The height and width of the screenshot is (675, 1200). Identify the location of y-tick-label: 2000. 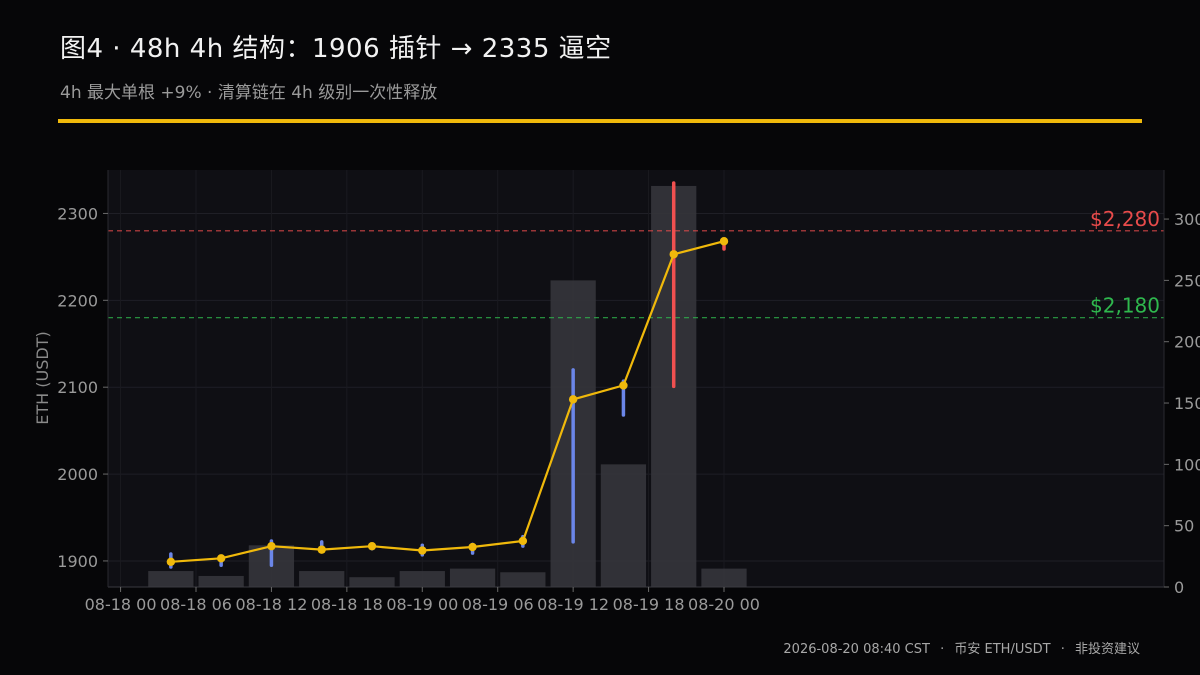
(77, 474).